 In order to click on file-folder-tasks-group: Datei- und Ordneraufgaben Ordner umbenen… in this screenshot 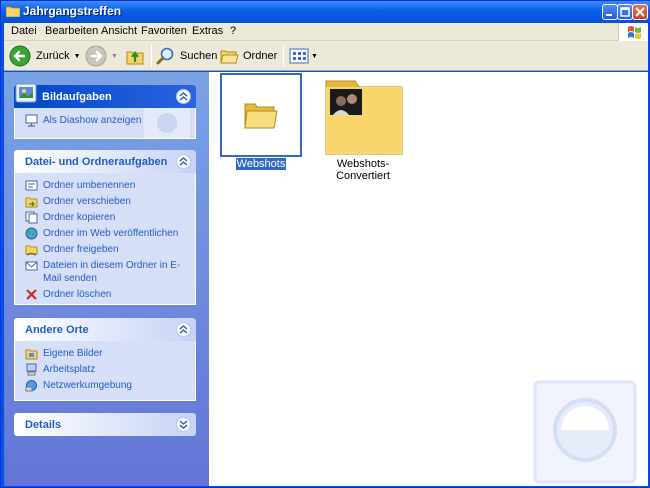, I will do `click(105, 227)`.